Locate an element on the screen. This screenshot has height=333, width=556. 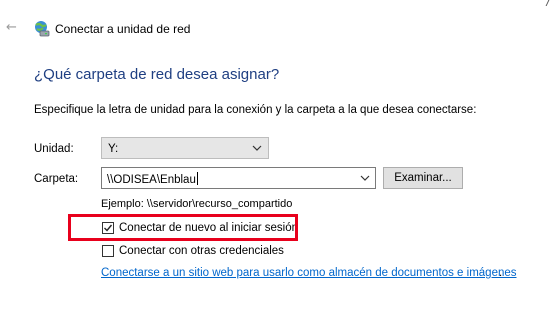
drive-label: Unidad: is located at coordinates (54, 149).